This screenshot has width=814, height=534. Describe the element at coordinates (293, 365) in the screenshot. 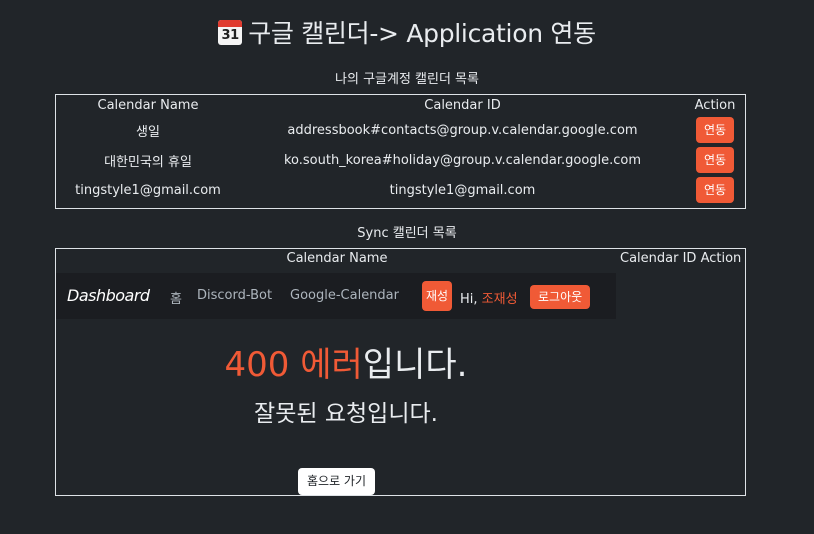

I see `error-code: 400 에러` at that location.